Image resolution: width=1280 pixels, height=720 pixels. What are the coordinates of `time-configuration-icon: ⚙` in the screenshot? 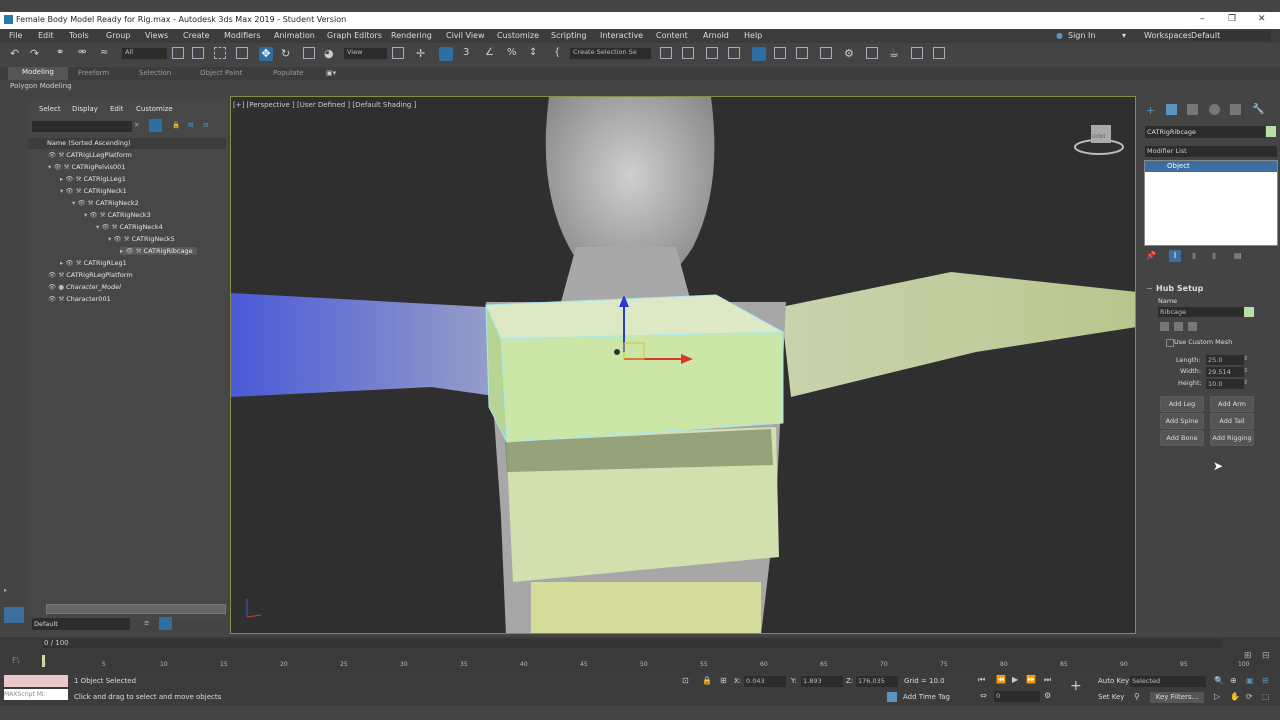 It's located at (1047, 695).